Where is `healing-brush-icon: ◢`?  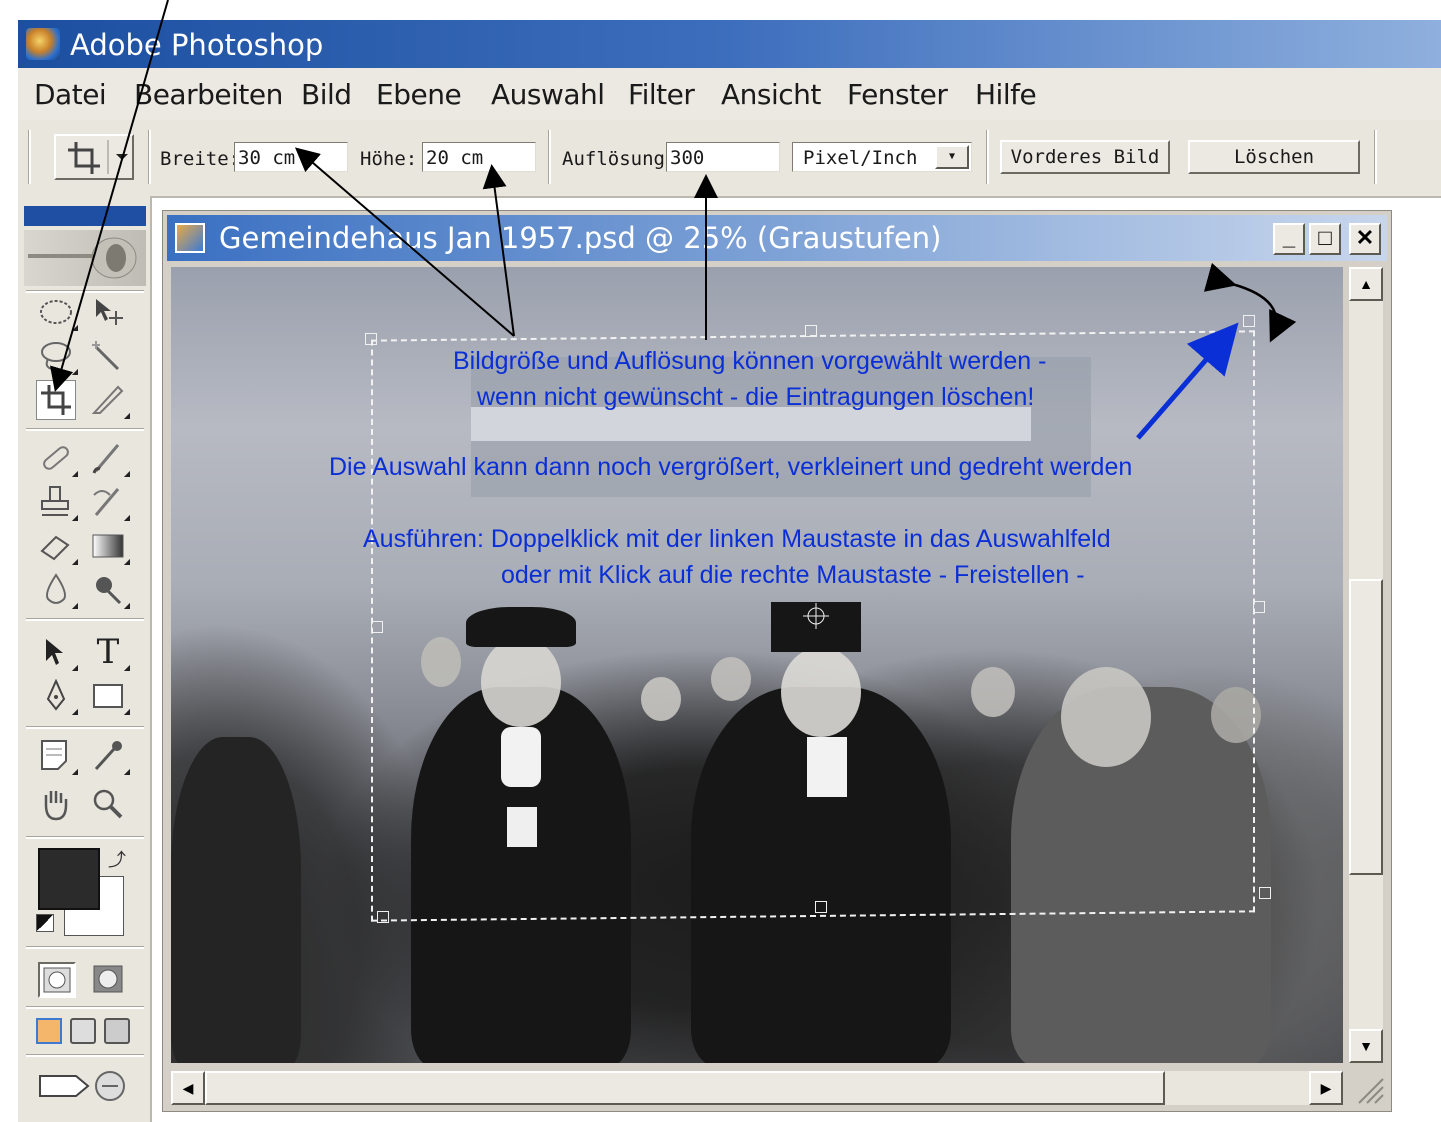
healing-brush-icon: ◢ is located at coordinates (57, 458).